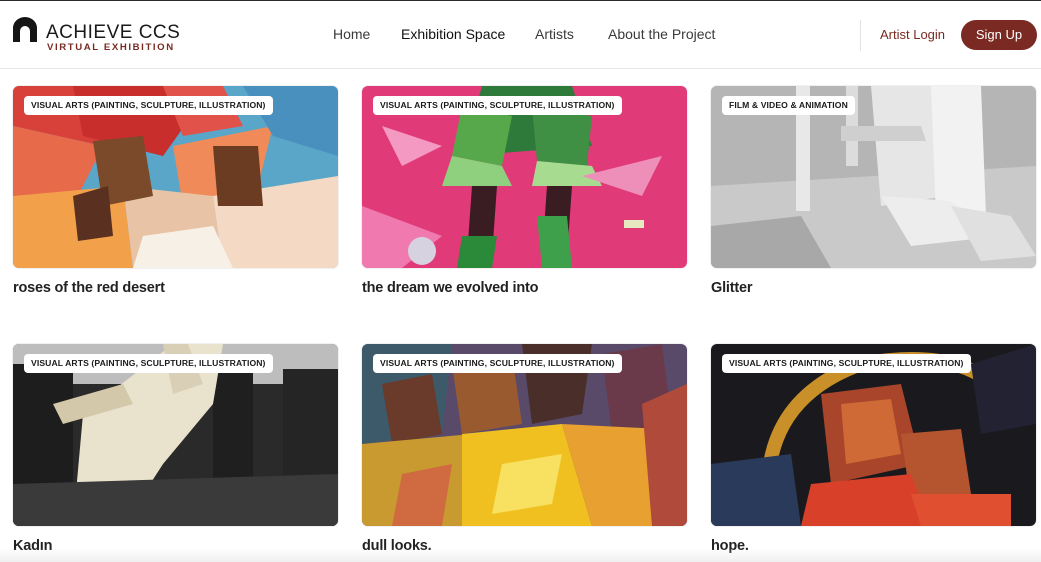  What do you see at coordinates (873, 177) in the screenshot?
I see `artwork-image: FILM & VIDEO & ANIMATION` at bounding box center [873, 177].